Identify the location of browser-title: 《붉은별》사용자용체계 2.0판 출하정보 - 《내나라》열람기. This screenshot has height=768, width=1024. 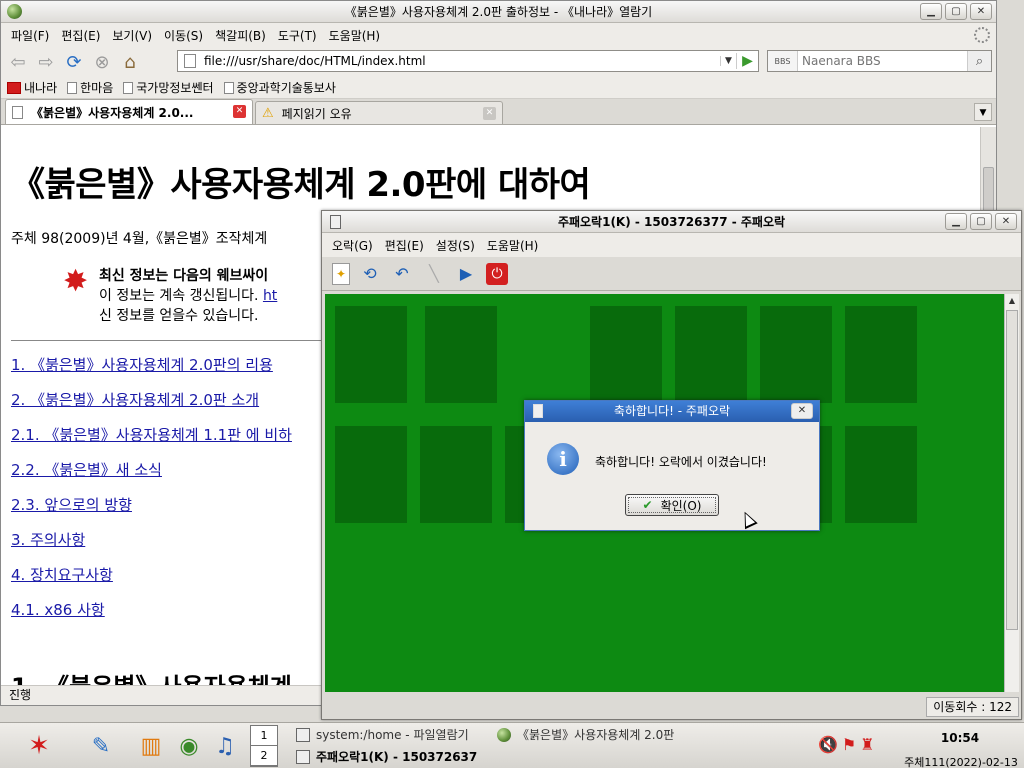
(498, 12).